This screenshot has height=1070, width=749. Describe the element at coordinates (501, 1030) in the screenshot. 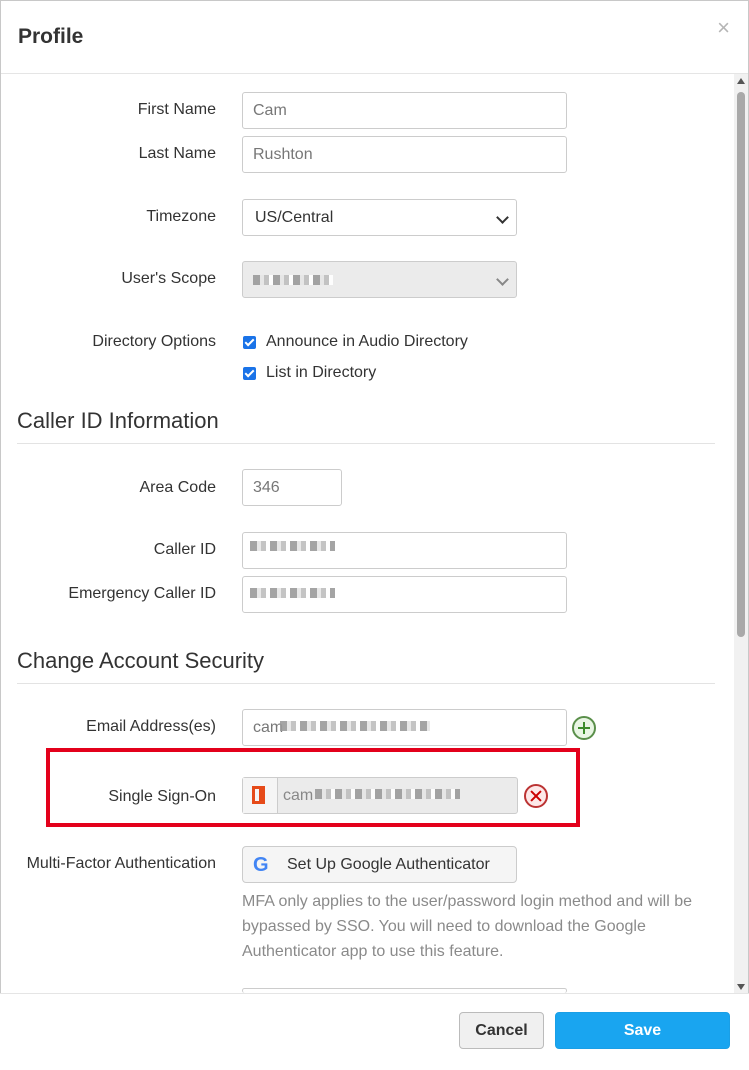

I see `cancel-button: Cancel` at that location.